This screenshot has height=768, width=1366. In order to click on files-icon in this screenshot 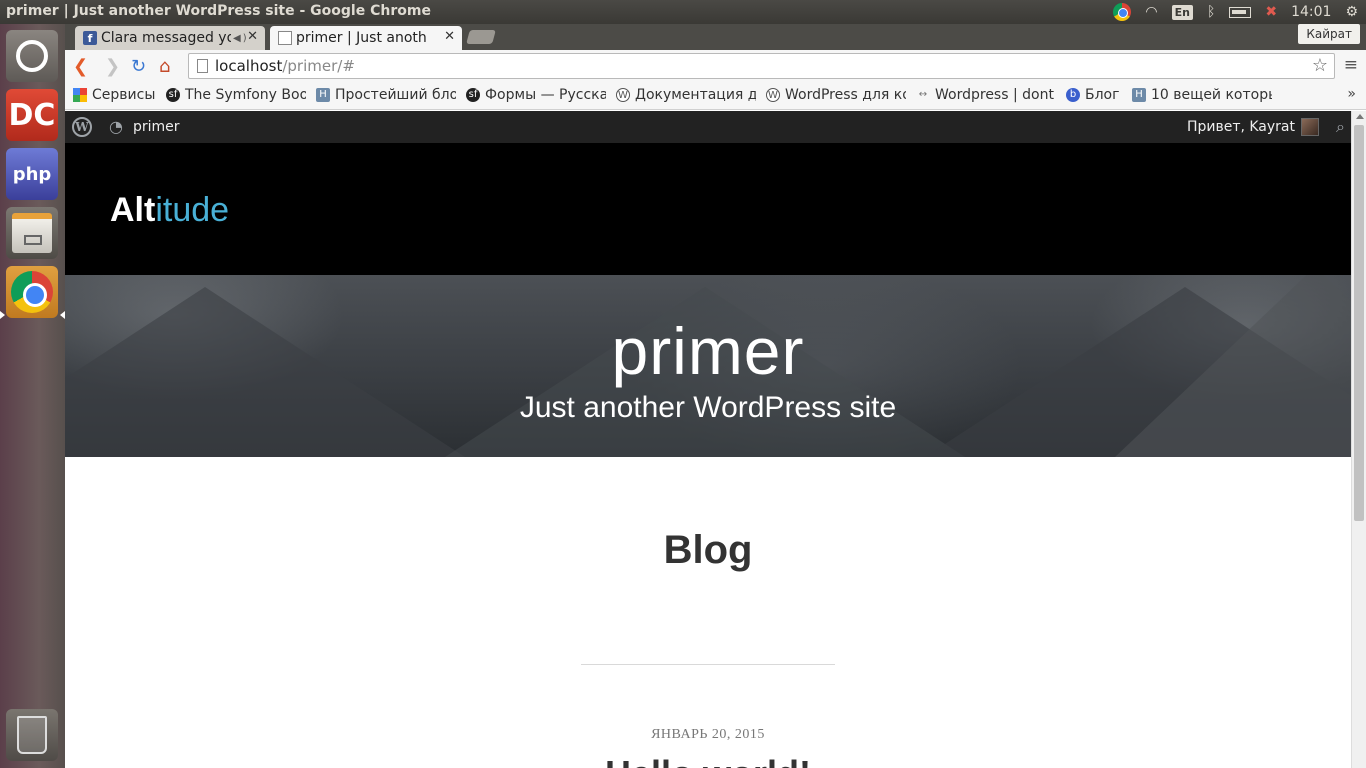, I will do `click(32, 233)`.